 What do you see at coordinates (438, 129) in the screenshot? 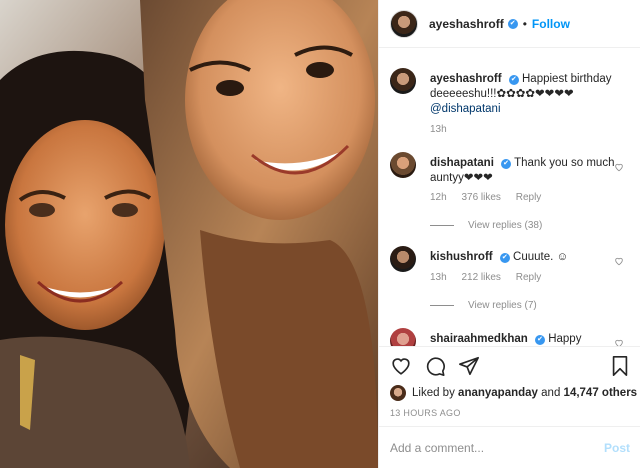
I see `caption-time: 13h` at bounding box center [438, 129].